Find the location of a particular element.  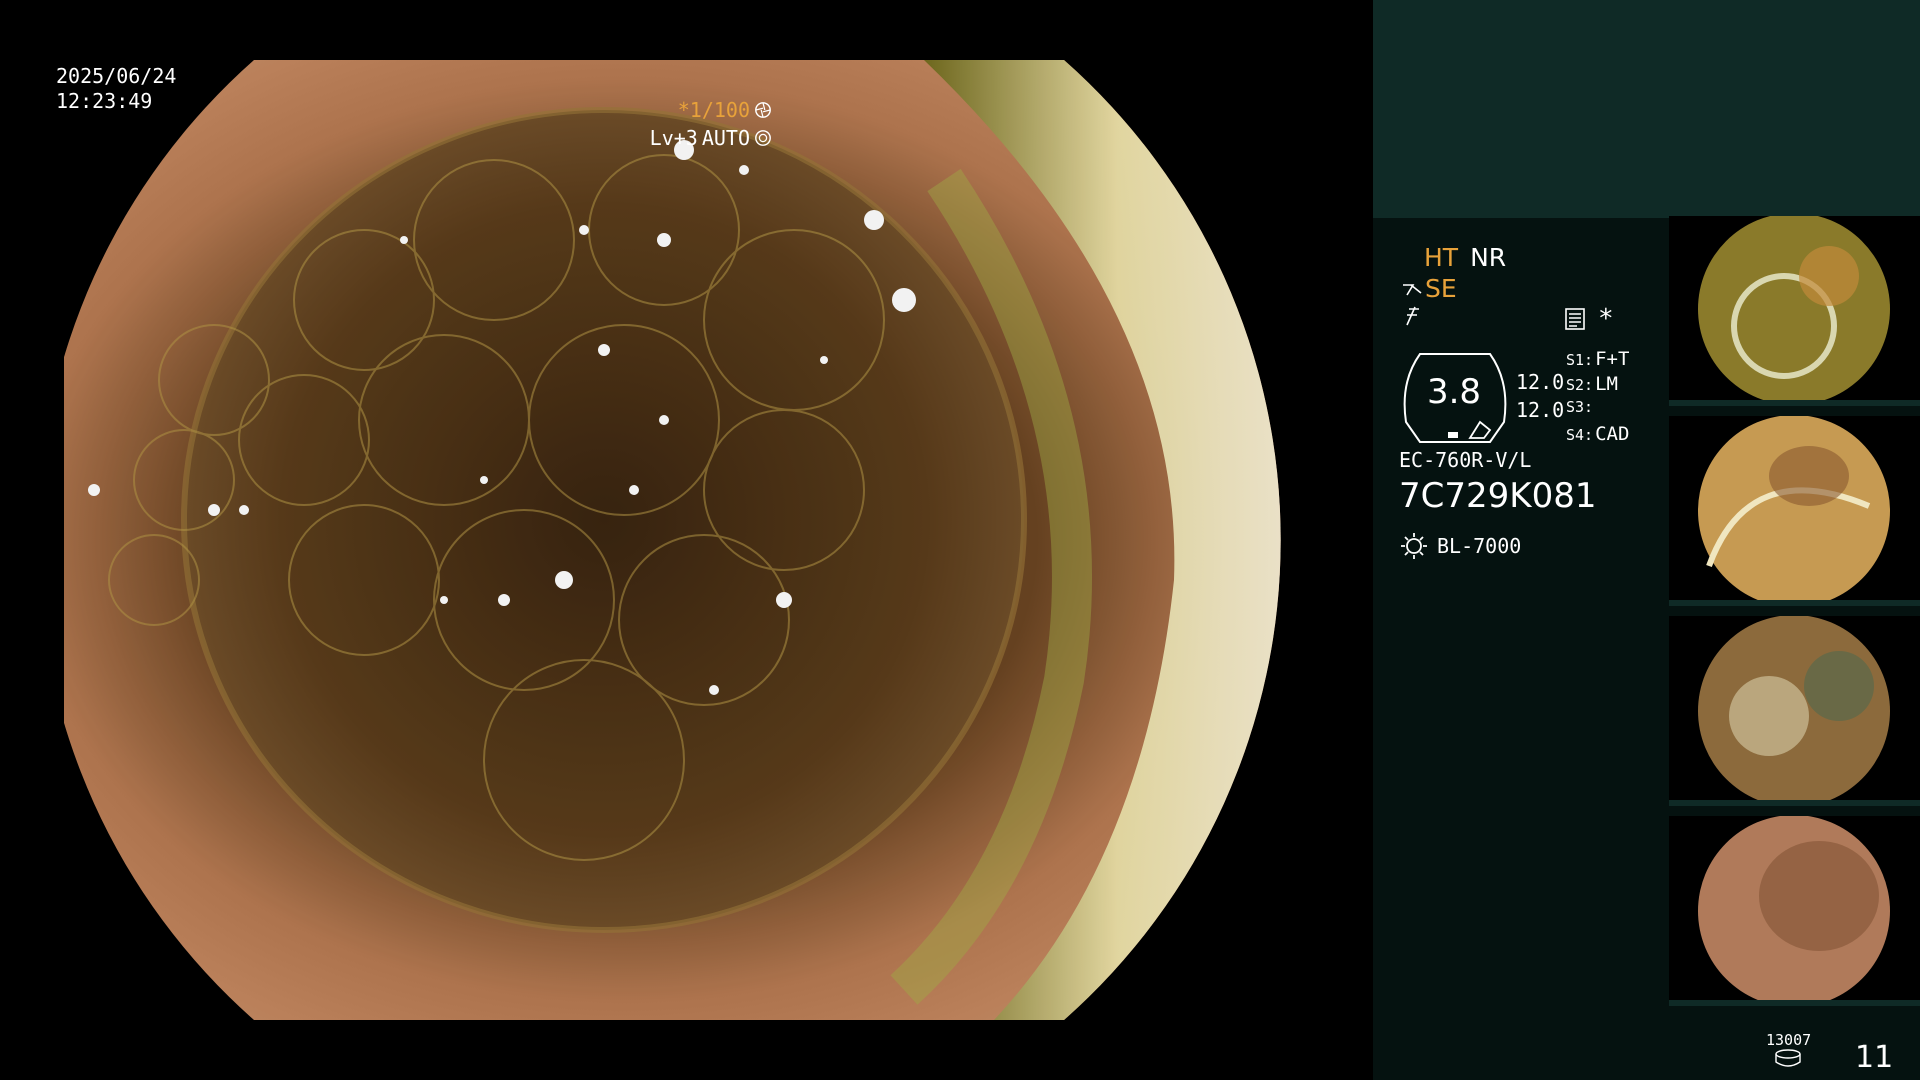

storage-disk-icon is located at coordinates (1788, 1058).